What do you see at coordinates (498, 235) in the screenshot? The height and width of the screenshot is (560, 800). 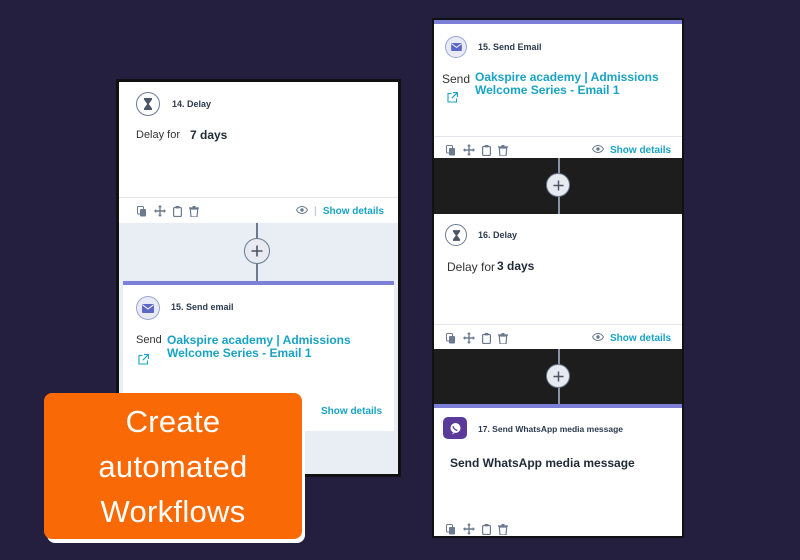 I see `delay-card-title: 16. Delay` at bounding box center [498, 235].